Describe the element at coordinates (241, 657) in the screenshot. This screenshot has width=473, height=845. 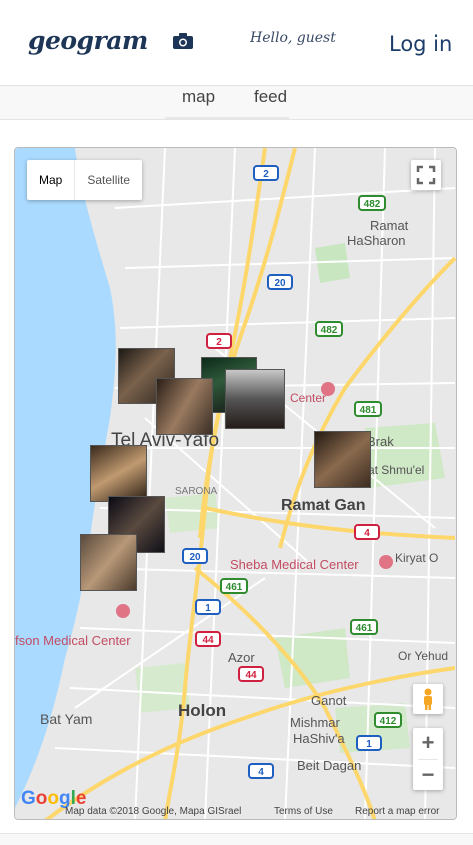
I see `place-label: Azor` at that location.